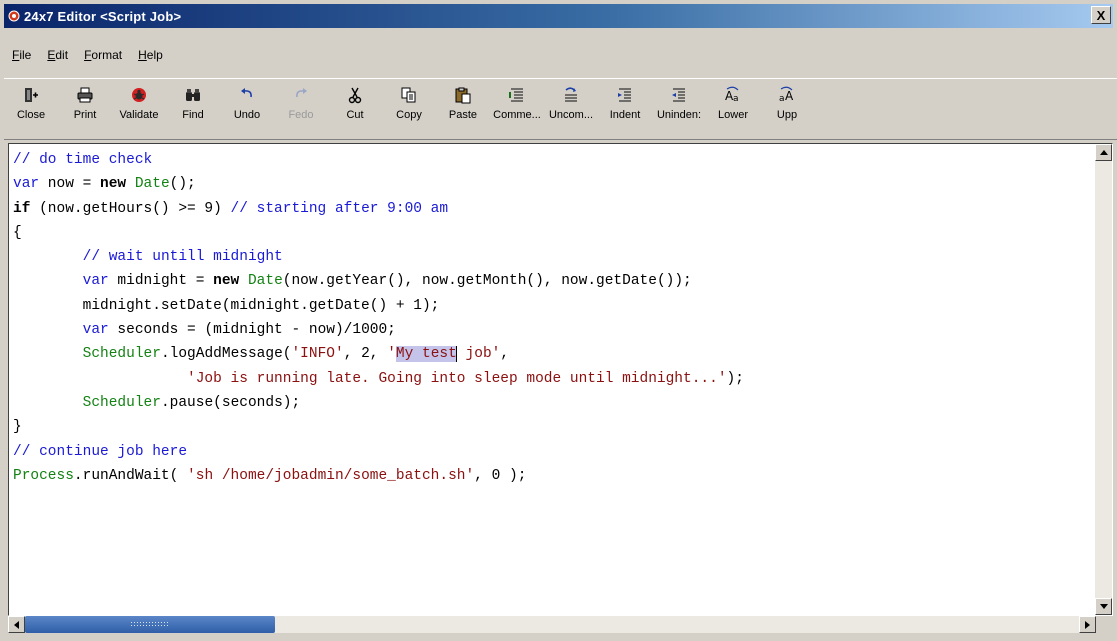  I want to click on code-token: .runAndWait(, so click(130, 475).